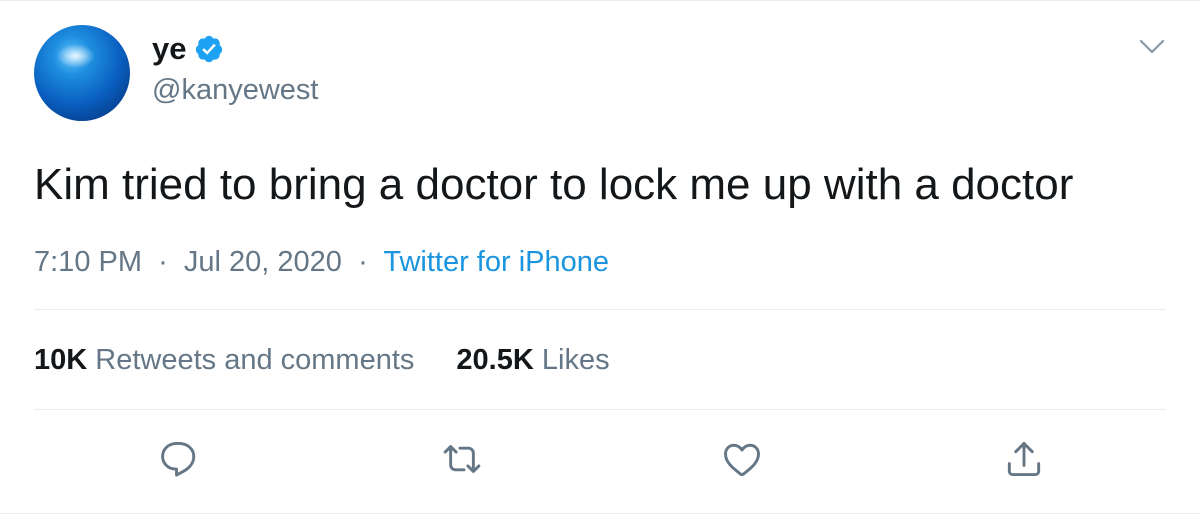 This screenshot has height=514, width=1200. What do you see at coordinates (209, 49) in the screenshot?
I see `verified-badge-icon` at bounding box center [209, 49].